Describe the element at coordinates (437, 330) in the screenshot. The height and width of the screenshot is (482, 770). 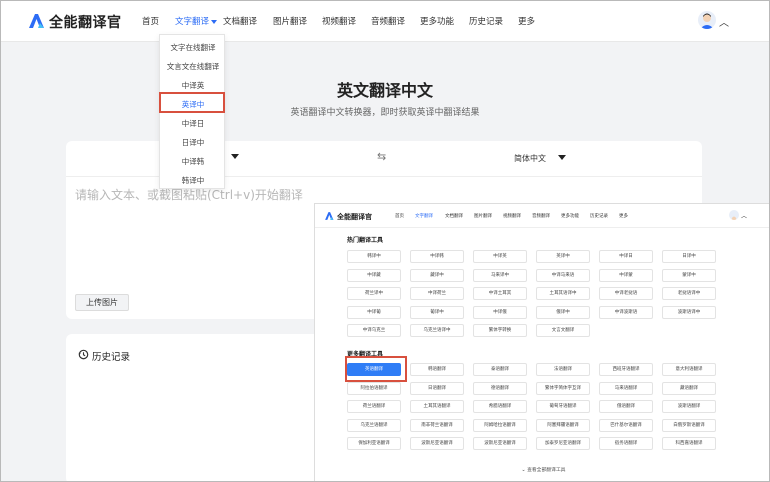
I see `hot-tool-button: 乌克兰语译中` at that location.